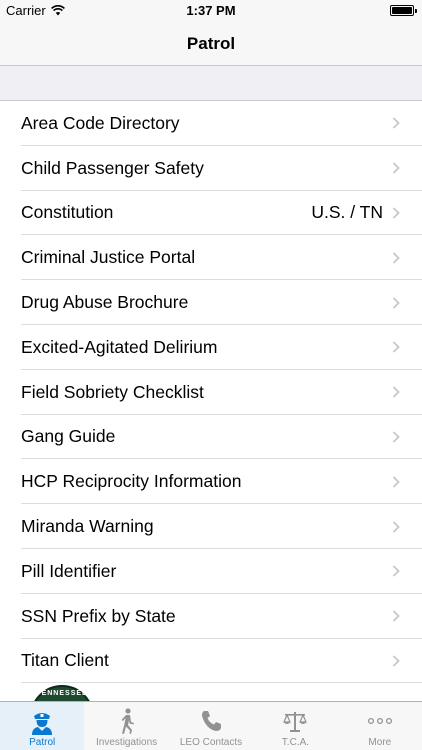 The width and height of the screenshot is (422, 750). I want to click on status-bar: Carrier 1:37 PM, so click(211, 11).